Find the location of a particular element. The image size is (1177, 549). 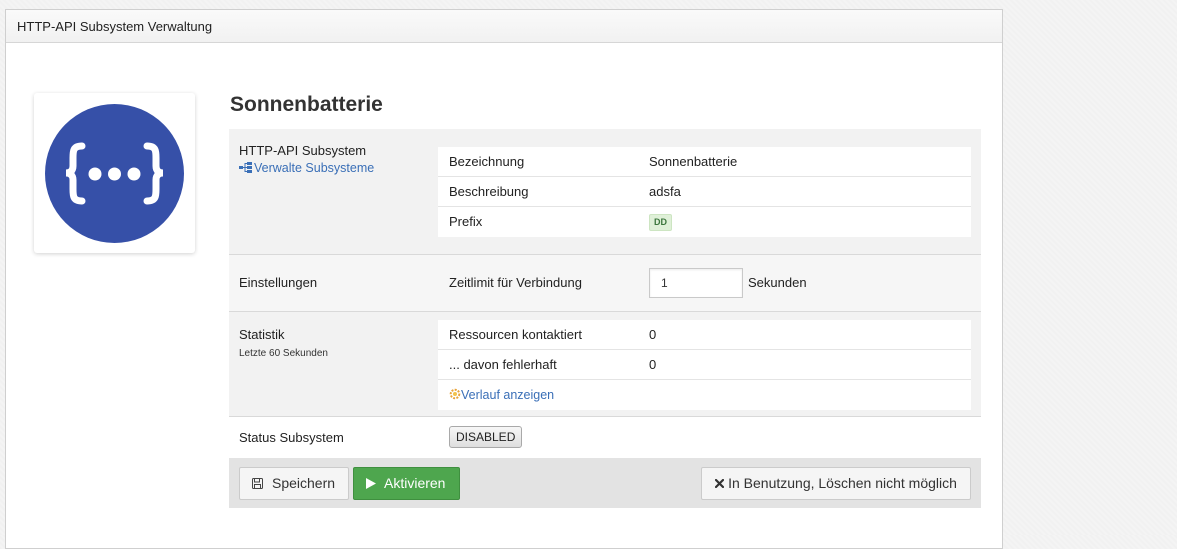

sitemap-icon is located at coordinates (245, 168).